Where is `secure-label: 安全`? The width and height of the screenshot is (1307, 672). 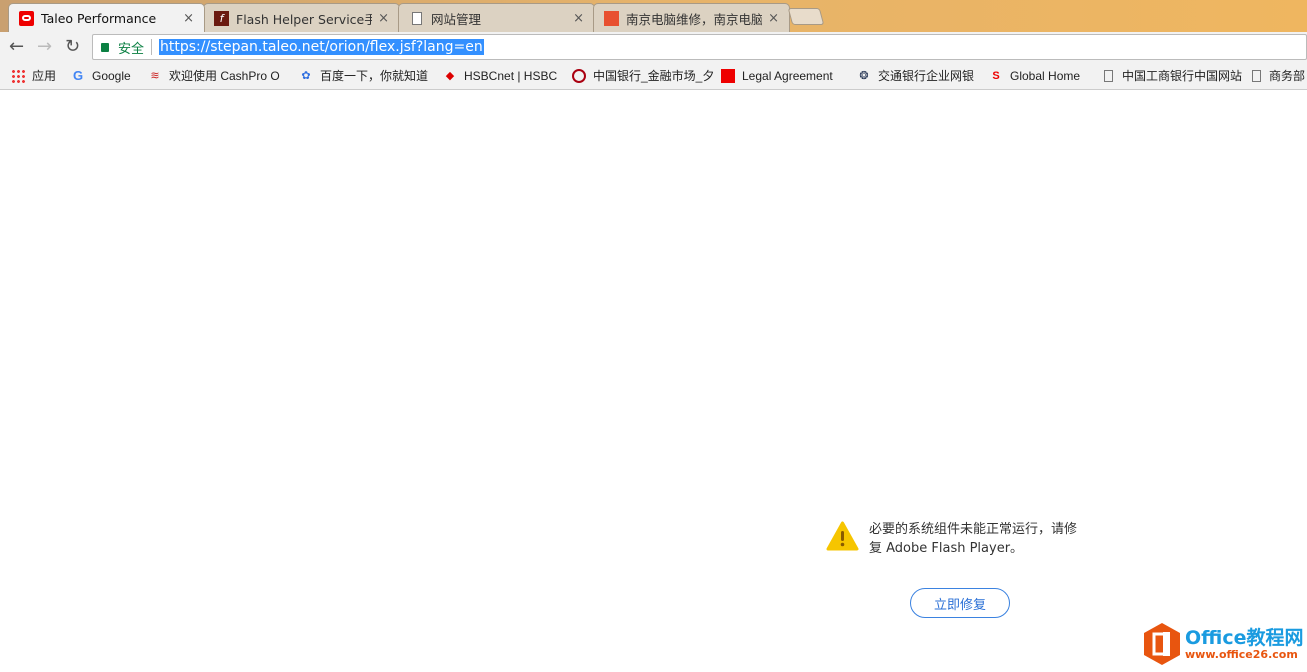
secure-label: 安全 is located at coordinates (131, 49).